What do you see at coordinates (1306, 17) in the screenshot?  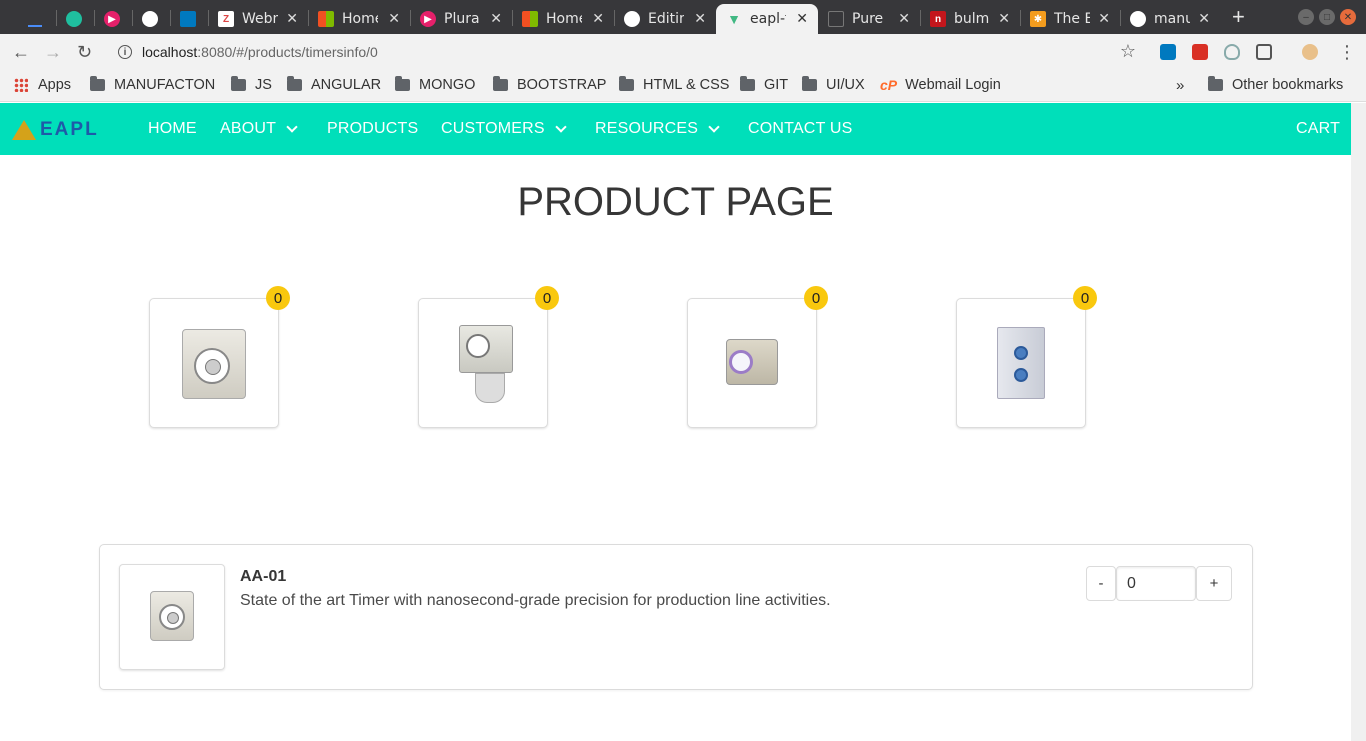 I see `minimize-window-icon: –` at bounding box center [1306, 17].